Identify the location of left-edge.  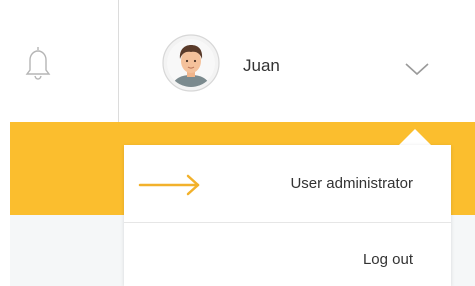
(5, 143).